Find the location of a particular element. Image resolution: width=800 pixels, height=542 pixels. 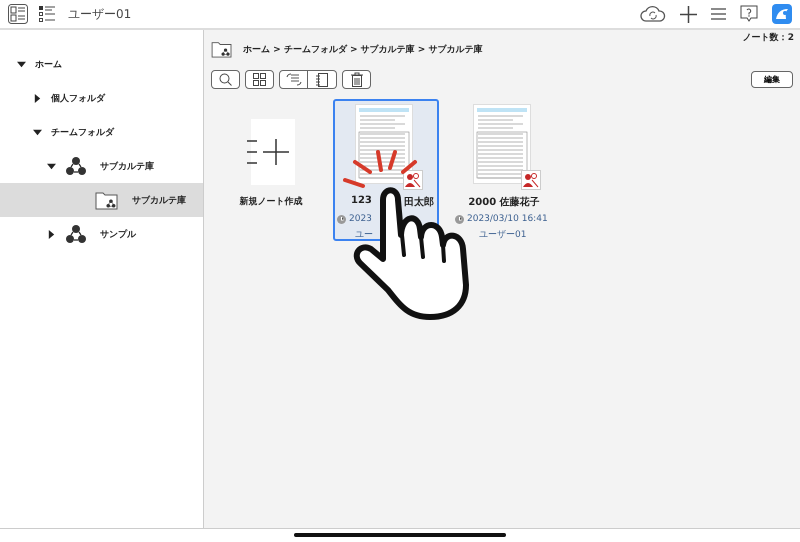

search-icon is located at coordinates (225, 79).